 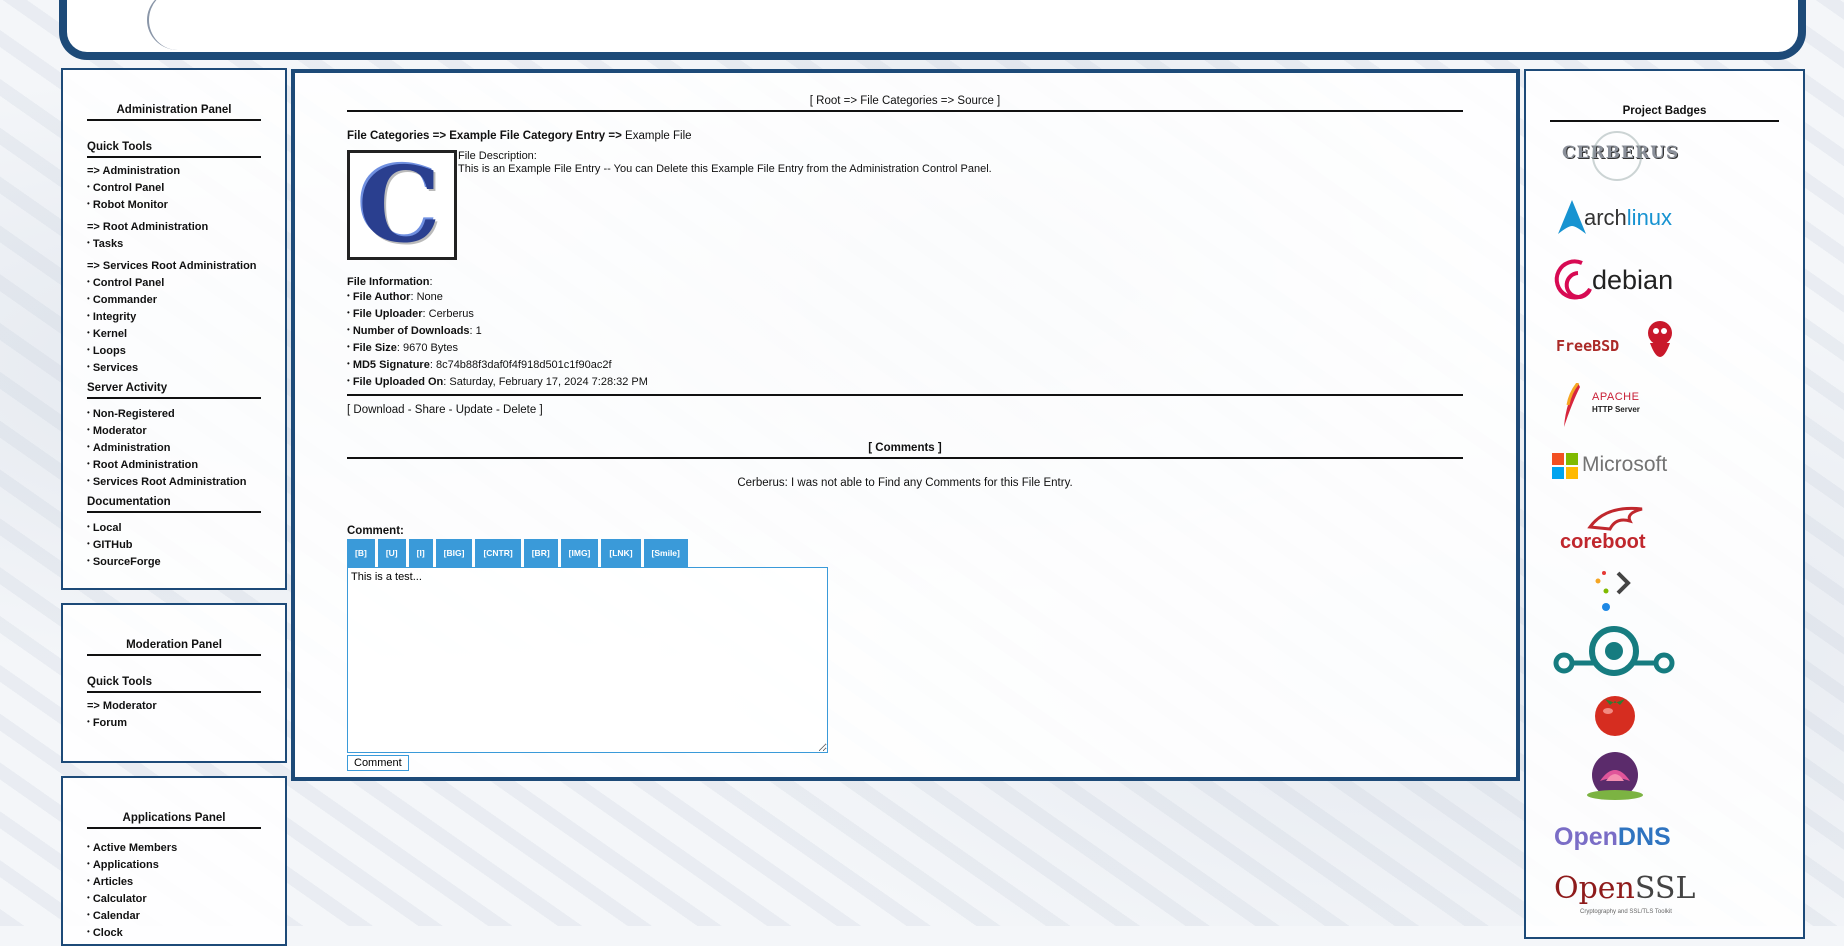 I want to click on section-quick-tools: Quick Tools, so click(x=174, y=684).